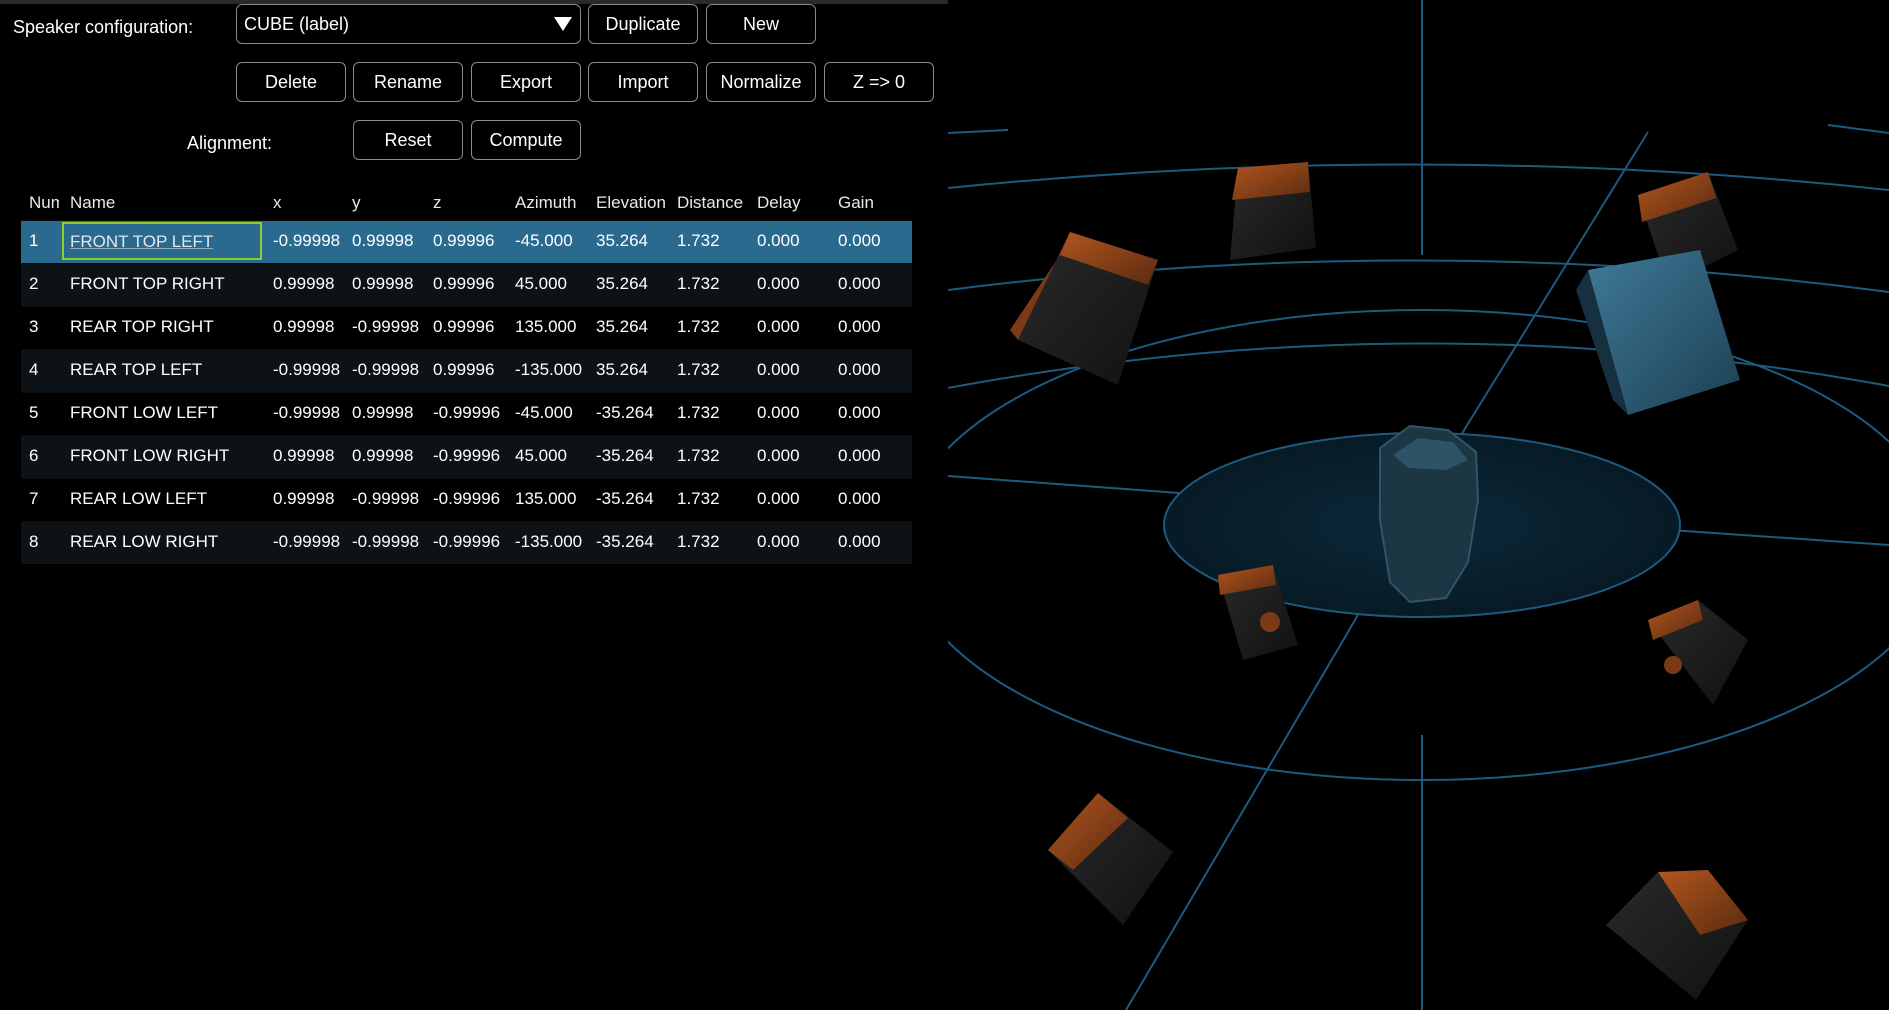 This screenshot has height=1010, width=1889. Describe the element at coordinates (631, 203) in the screenshot. I see `column-header-elevation: Elevation` at that location.